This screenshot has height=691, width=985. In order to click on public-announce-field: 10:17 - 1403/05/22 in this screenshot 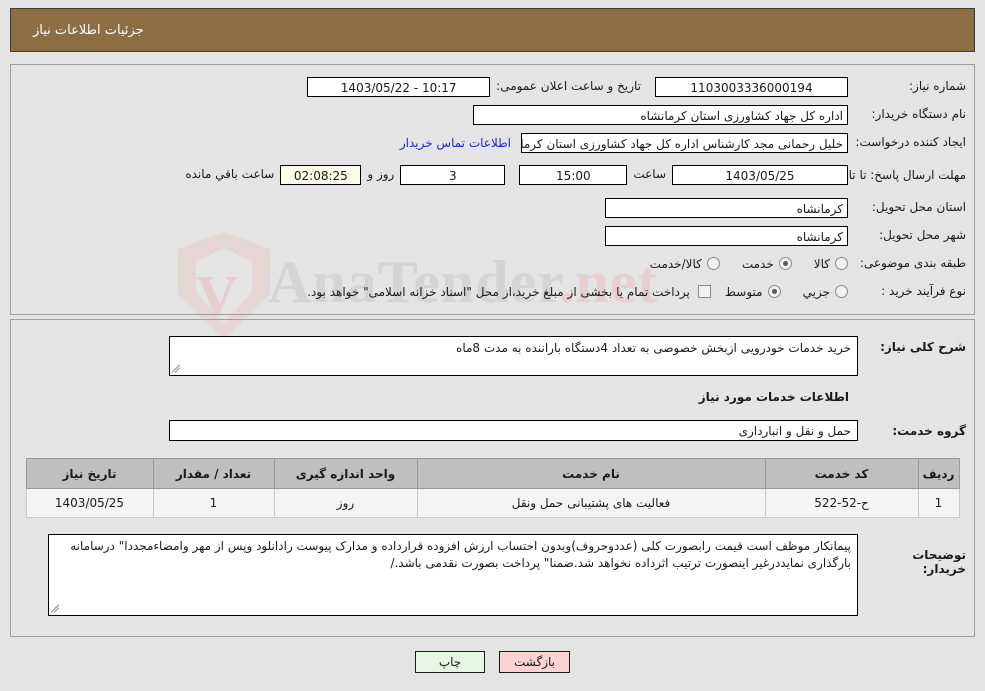, I will do `click(399, 86)`.